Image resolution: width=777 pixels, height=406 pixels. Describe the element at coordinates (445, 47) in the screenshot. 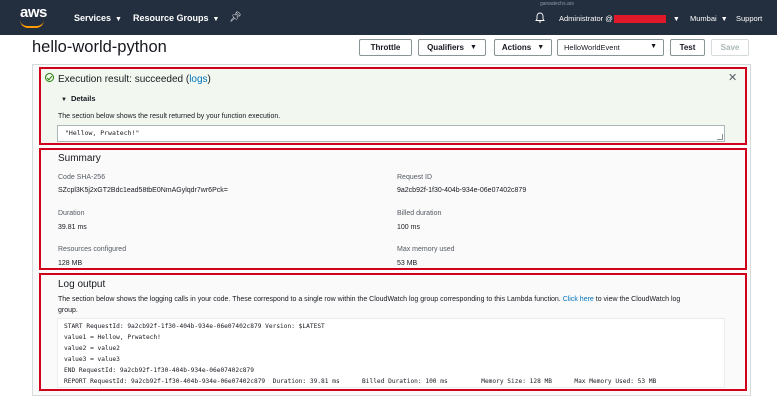

I see `qualifiers-label: Qualifiers` at that location.